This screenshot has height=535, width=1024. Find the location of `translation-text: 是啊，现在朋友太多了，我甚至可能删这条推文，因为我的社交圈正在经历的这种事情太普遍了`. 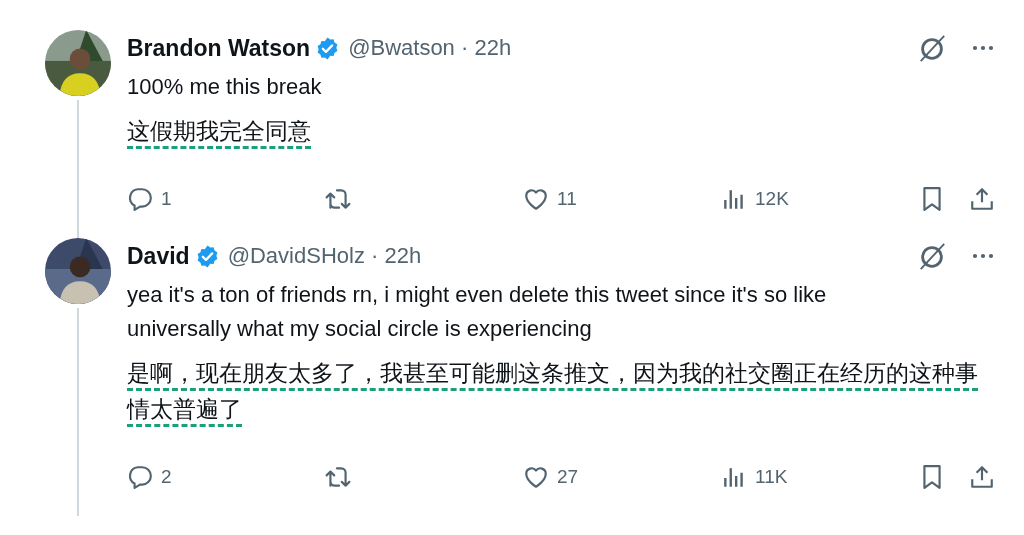

translation-text: 是啊，现在朋友太多了，我甚至可能删这条推文，因为我的社交圈正在经历的这种事情太普遍了 is located at coordinates (553, 392).